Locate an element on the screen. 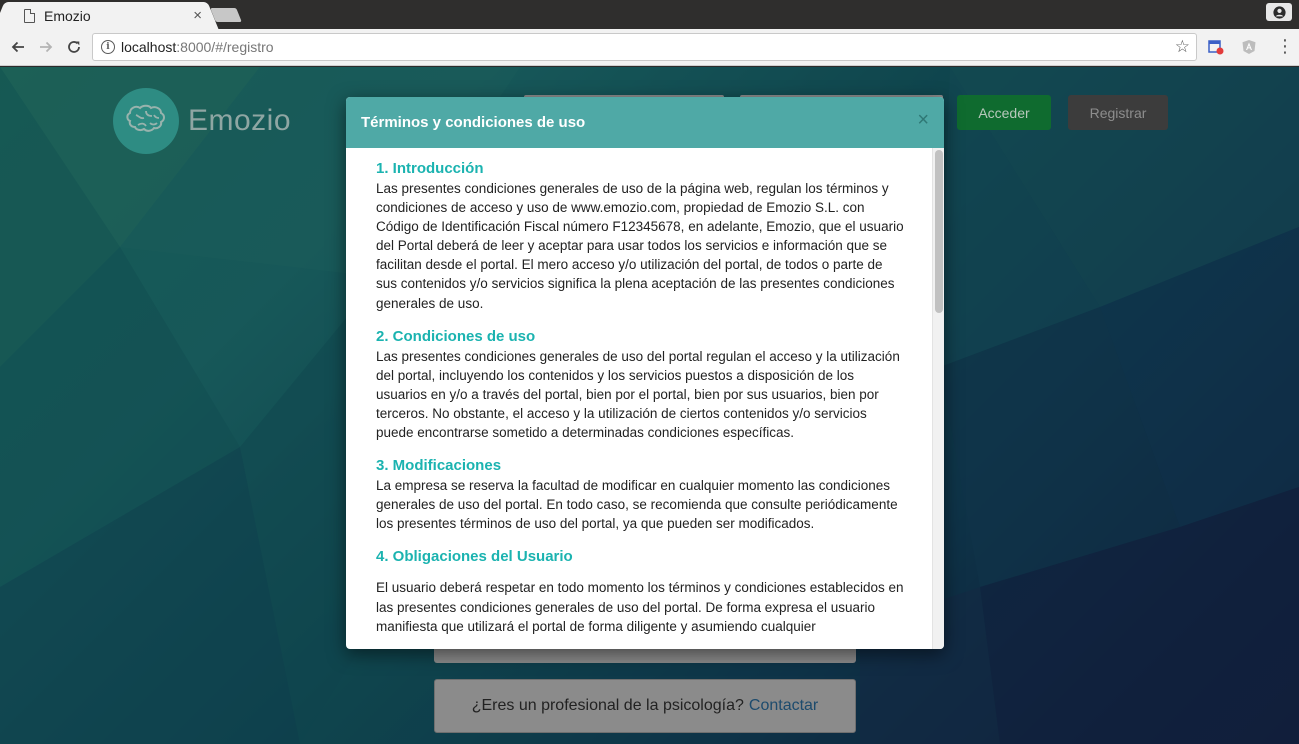 The width and height of the screenshot is (1299, 744). browser-toolbar: i localhost :8000/#/registro ☆ ⋮ is located at coordinates (649, 47).